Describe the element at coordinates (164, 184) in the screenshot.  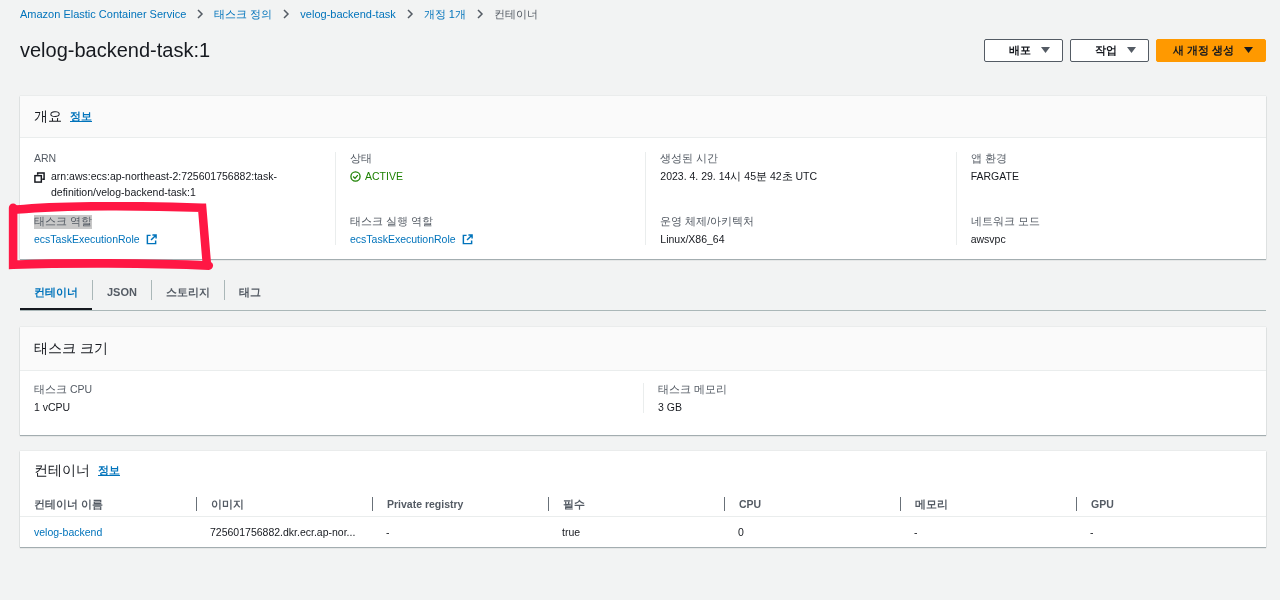
I see `arn-value: arn:aws:ecs:ap-northeast-2:725601756882:task-definition/velog-backend-task:1` at that location.